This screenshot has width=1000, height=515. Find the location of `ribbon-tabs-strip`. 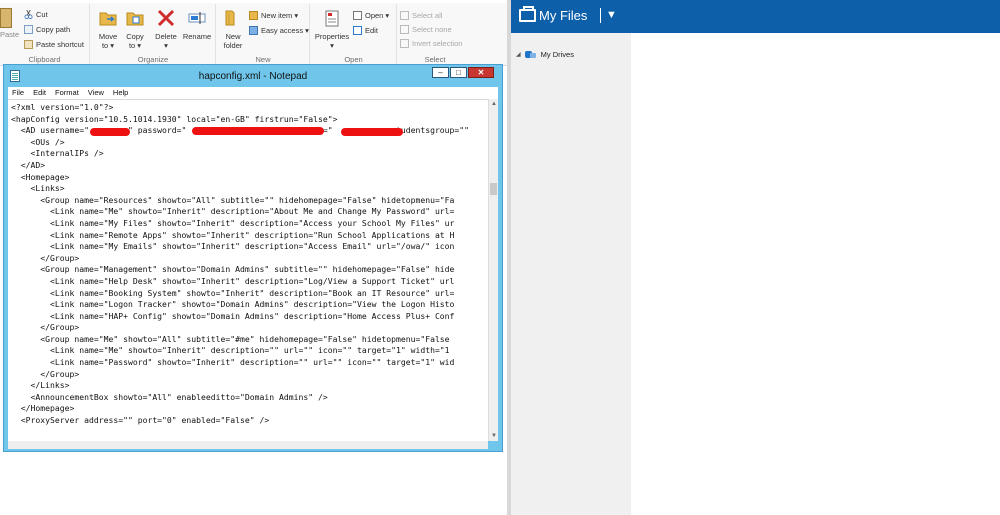

ribbon-tabs-strip is located at coordinates (253, 1).